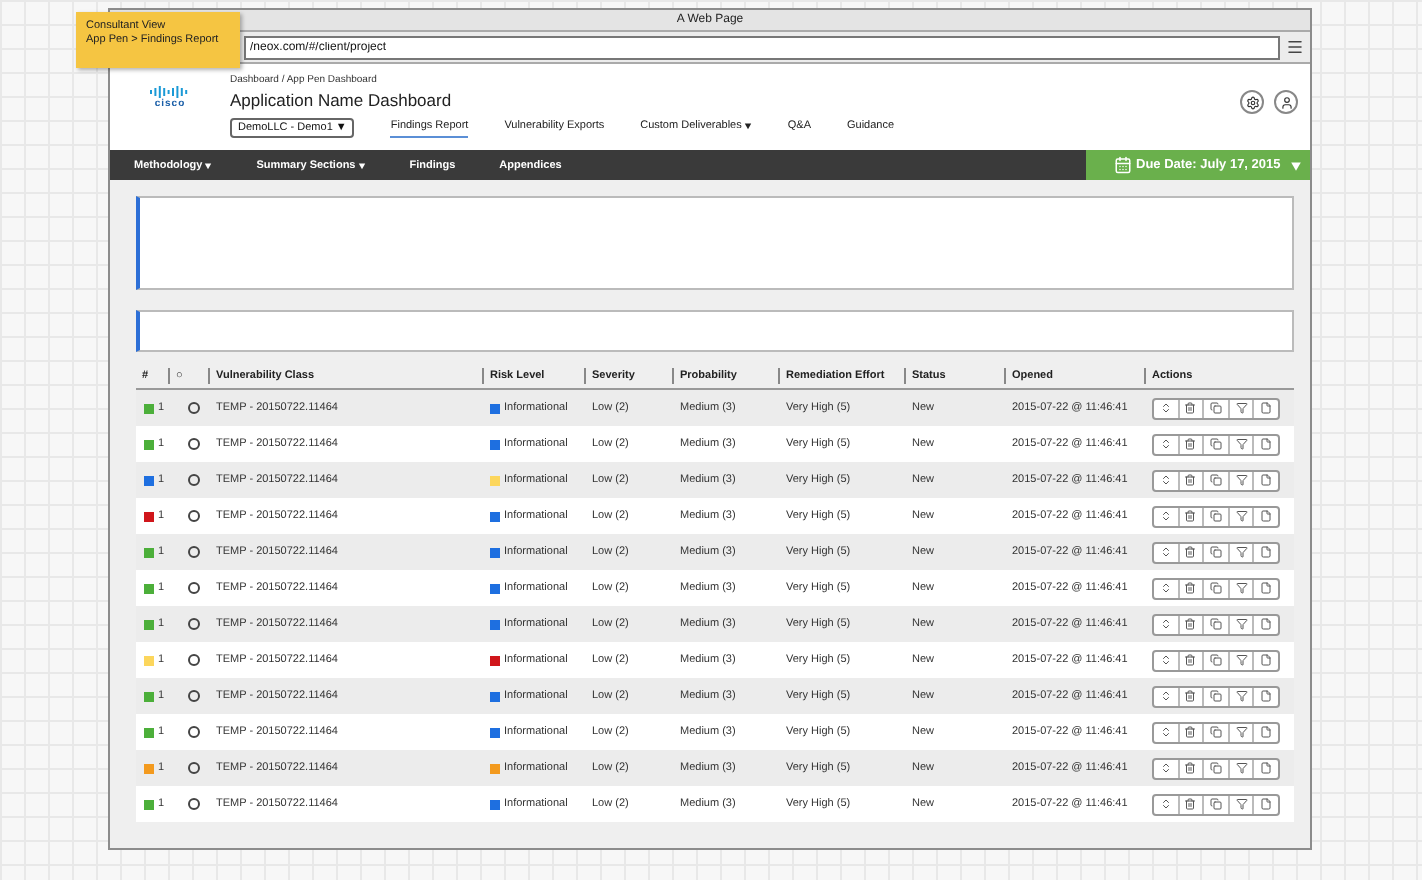  I want to click on menu-icon, so click(1295, 47).